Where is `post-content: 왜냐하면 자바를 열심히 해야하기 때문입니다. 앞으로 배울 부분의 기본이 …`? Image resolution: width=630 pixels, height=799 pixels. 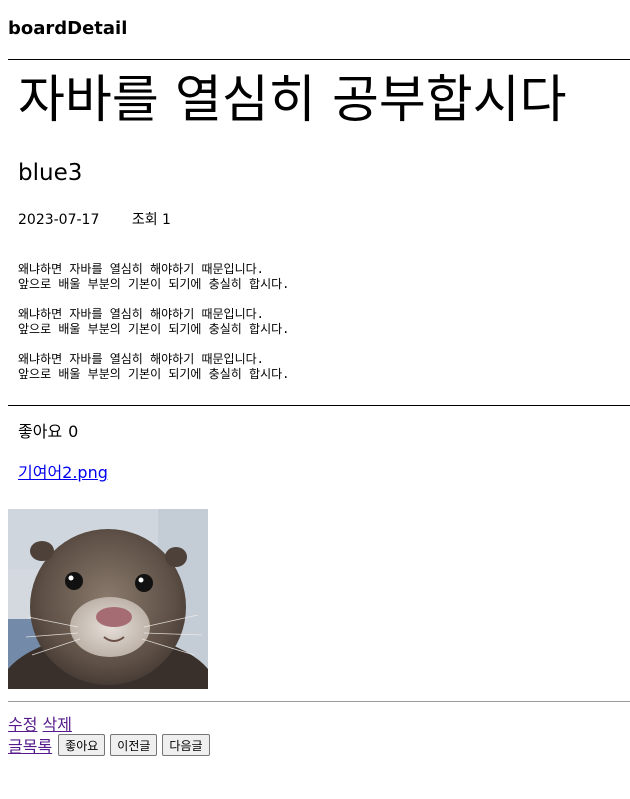 post-content: 왜냐하면 자바를 열심히 해야하기 때문입니다. 앞으로 배울 부분의 기본이 … is located at coordinates (153, 329).